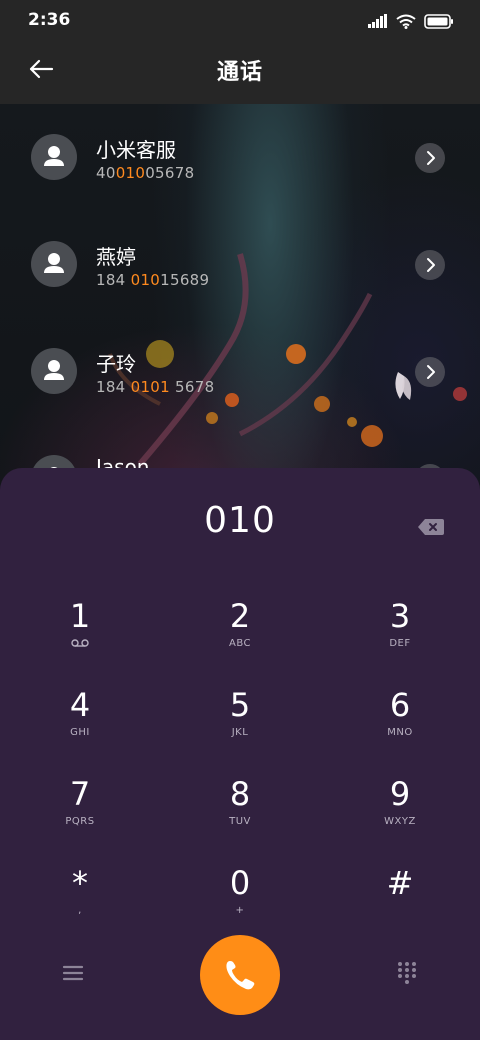 This screenshot has height=1040, width=480. What do you see at coordinates (240, 256) in the screenshot?
I see `contact-item: 燕婷 184 01015689` at bounding box center [240, 256].